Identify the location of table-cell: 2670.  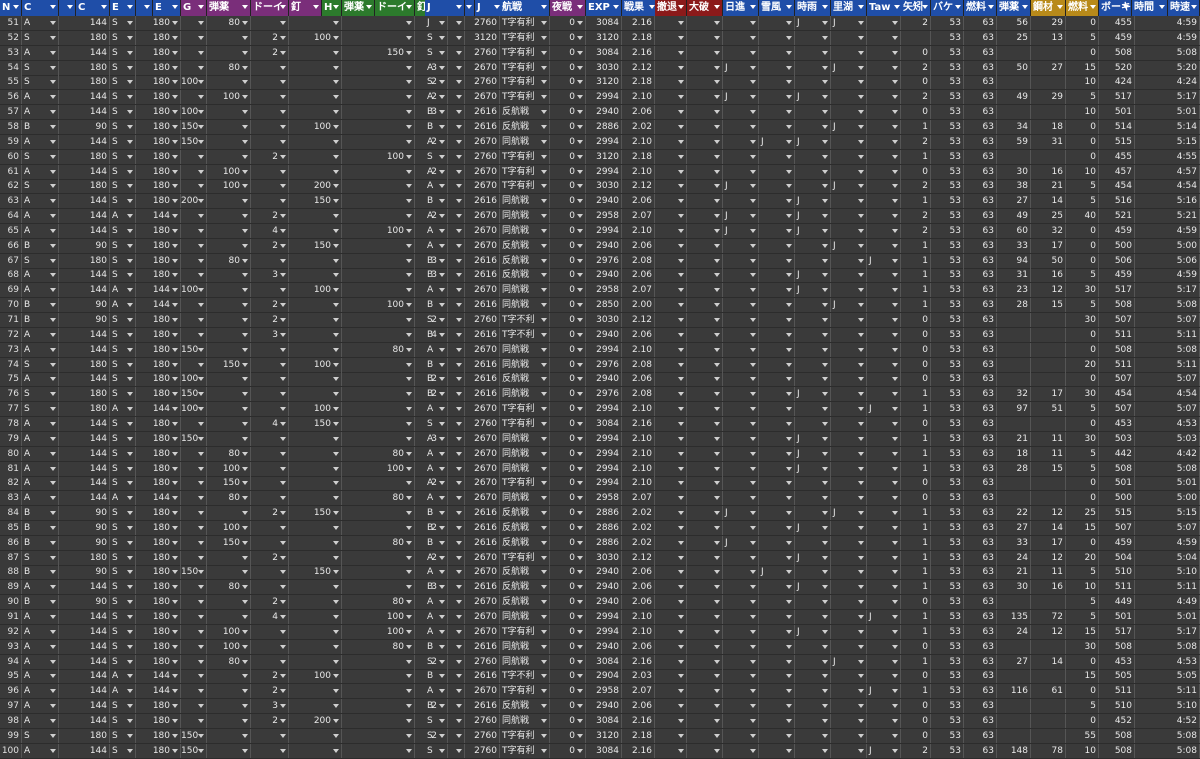
(482, 350).